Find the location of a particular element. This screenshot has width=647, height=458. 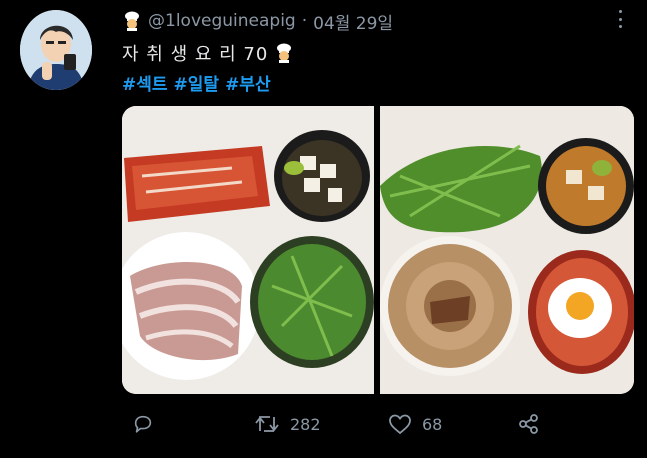

like-count: 68 is located at coordinates (432, 424).